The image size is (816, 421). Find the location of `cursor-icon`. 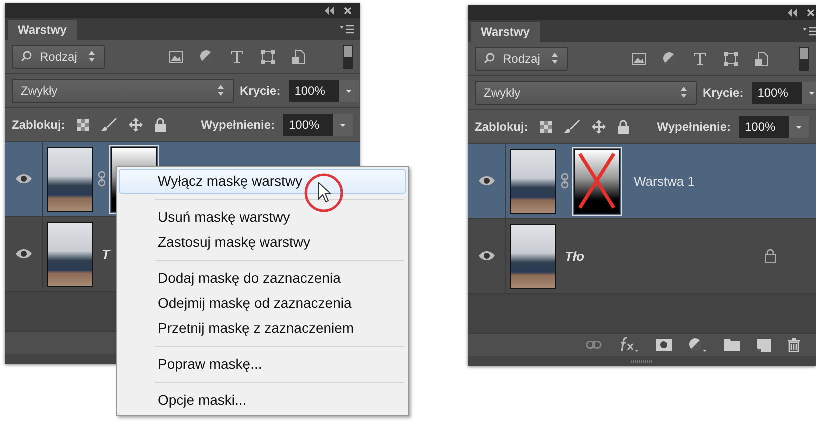

cursor-icon is located at coordinates (325, 192).